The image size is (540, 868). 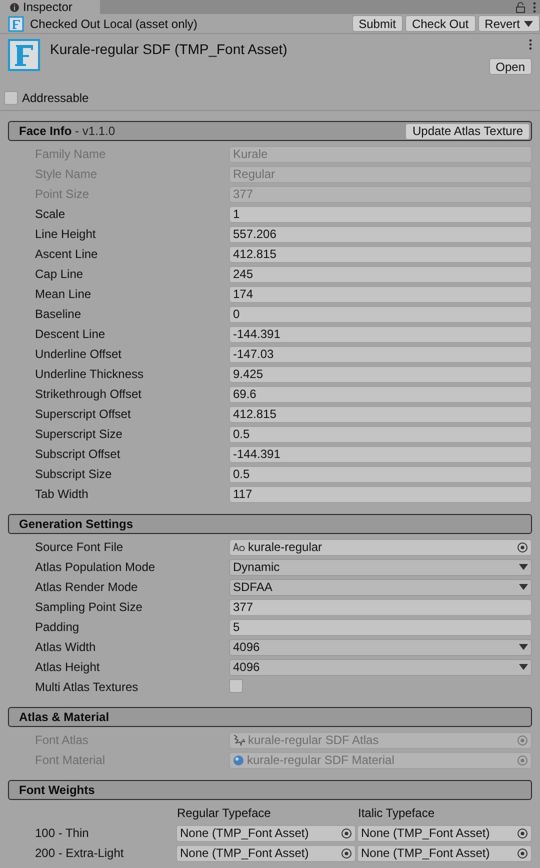 What do you see at coordinates (169, 50) in the screenshot?
I see `asset-title: Kurale-regular SDF (TMP_Font Asset)` at bounding box center [169, 50].